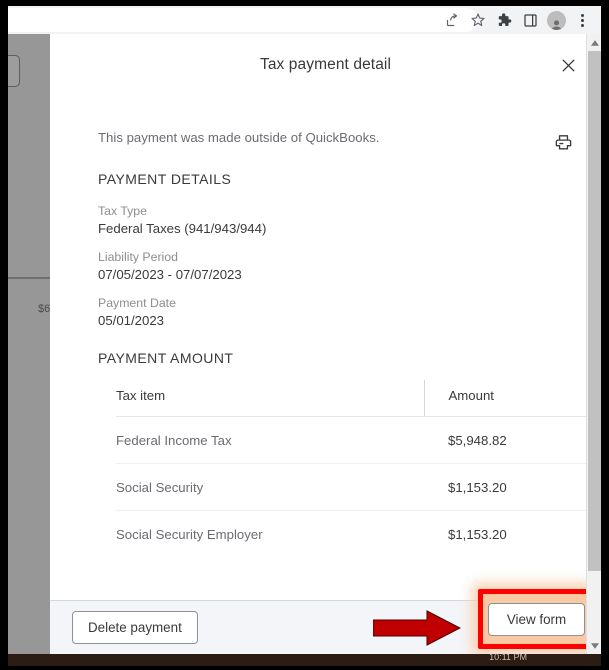 This screenshot has width=609, height=670. I want to click on view-form-button: View form, so click(536, 619).